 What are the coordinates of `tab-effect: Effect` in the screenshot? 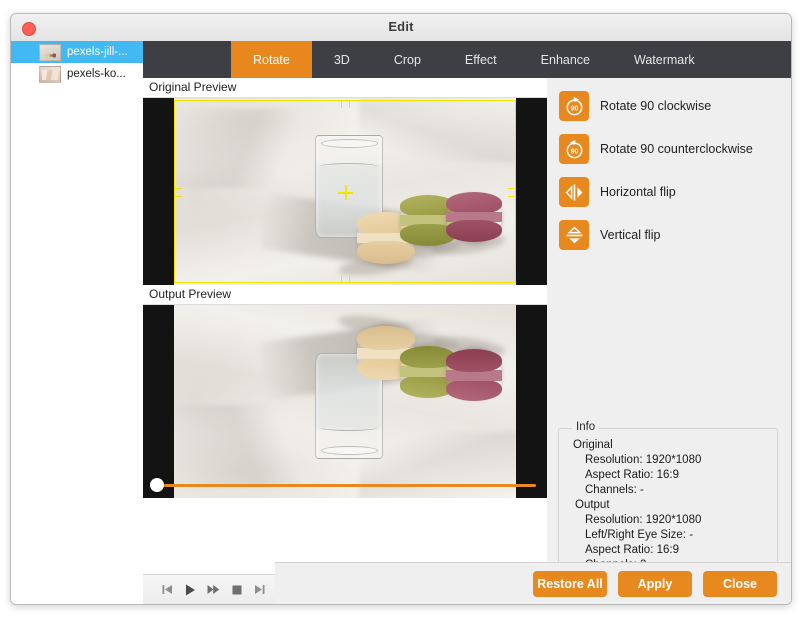 It's located at (481, 59).